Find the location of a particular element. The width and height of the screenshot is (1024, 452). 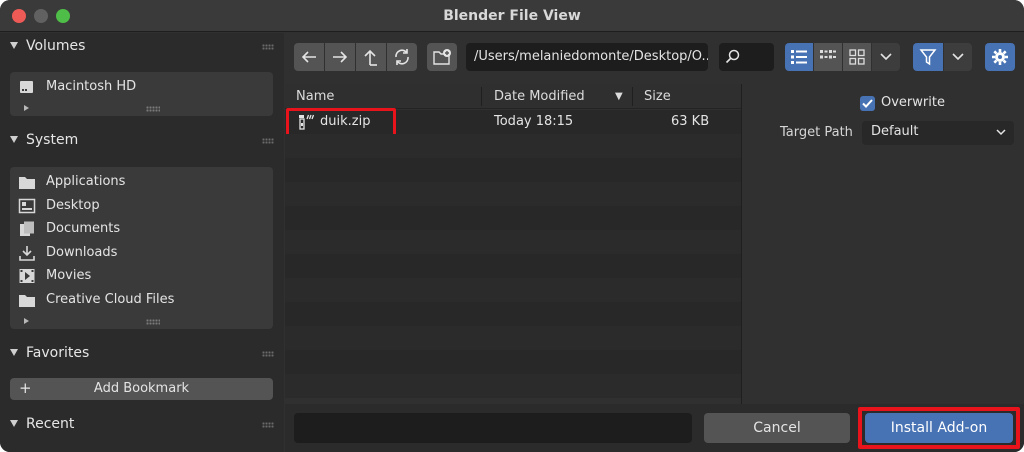

refresh-button is located at coordinates (402, 57).